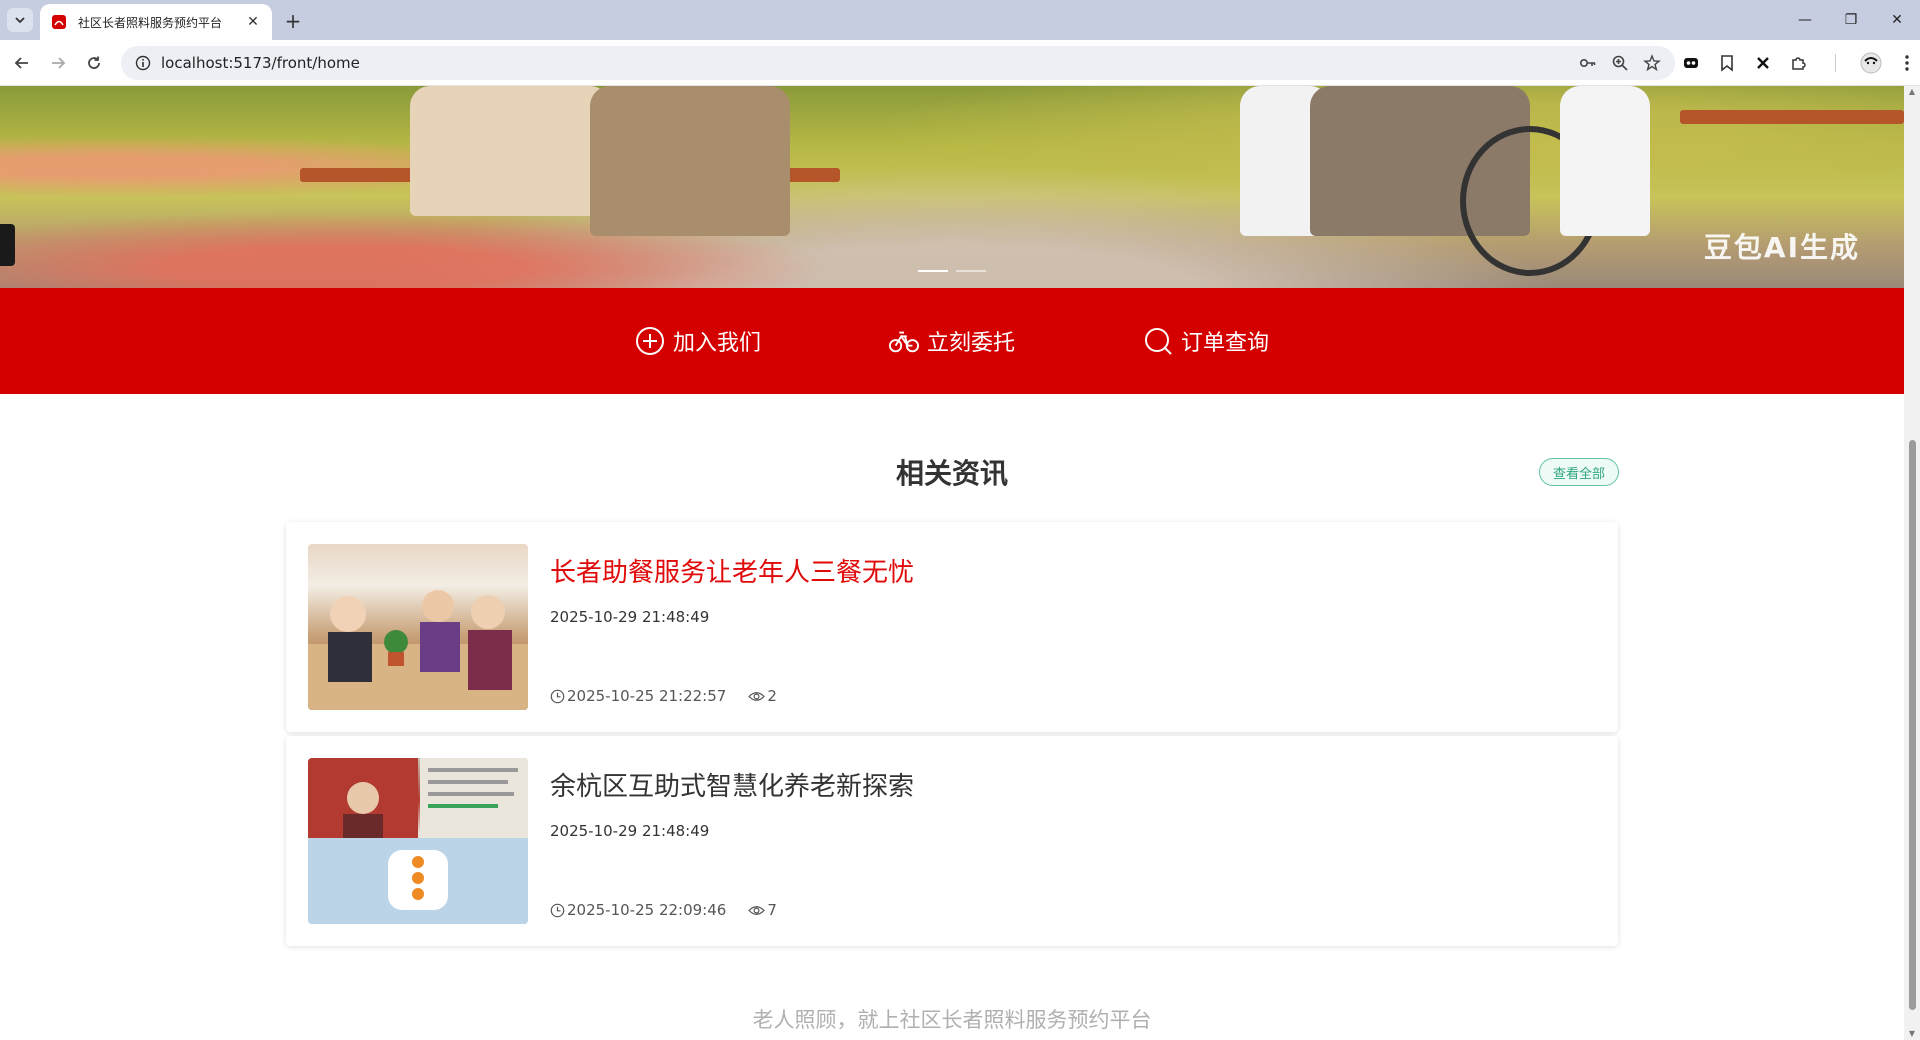 This screenshot has width=1920, height=1040. I want to click on restore-button: ❐, so click(1851, 20).